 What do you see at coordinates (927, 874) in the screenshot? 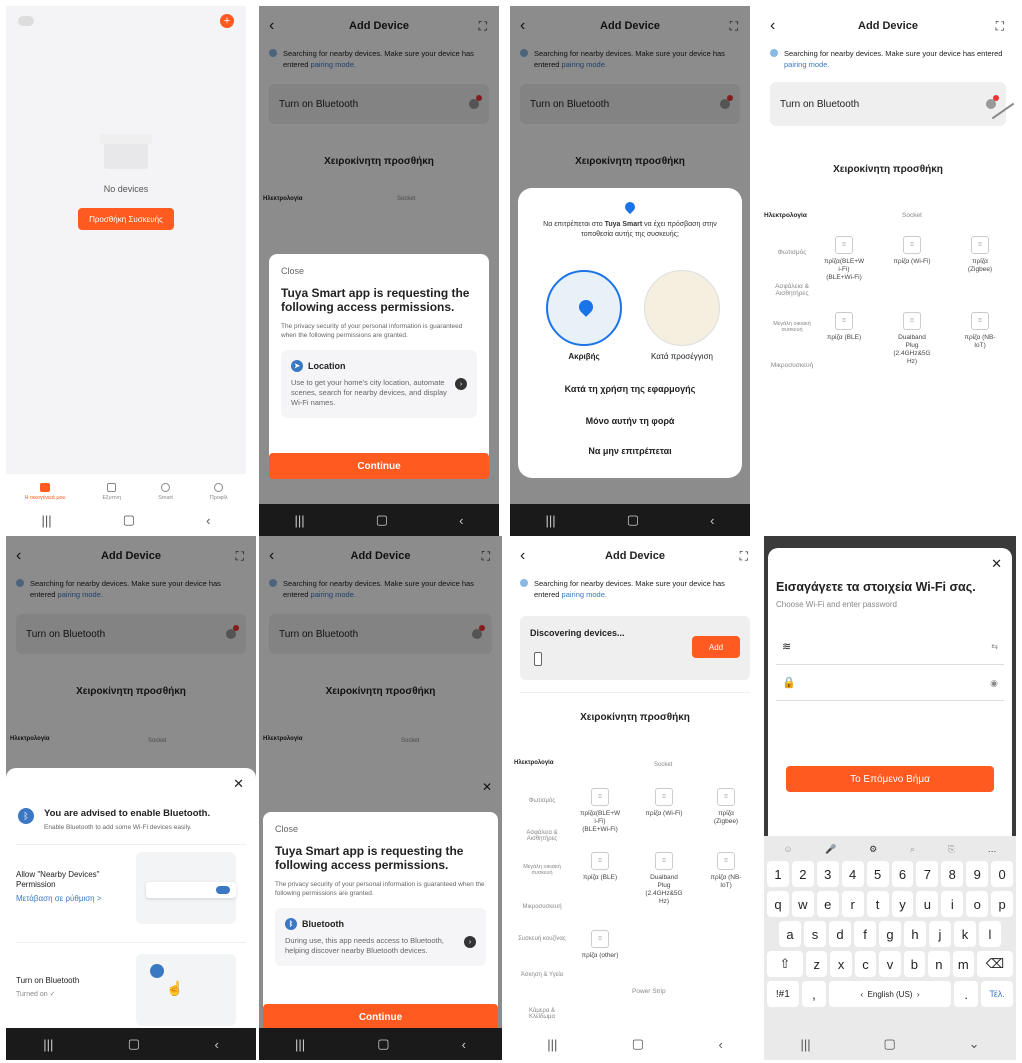
I see `key-7: 7` at bounding box center [927, 874].